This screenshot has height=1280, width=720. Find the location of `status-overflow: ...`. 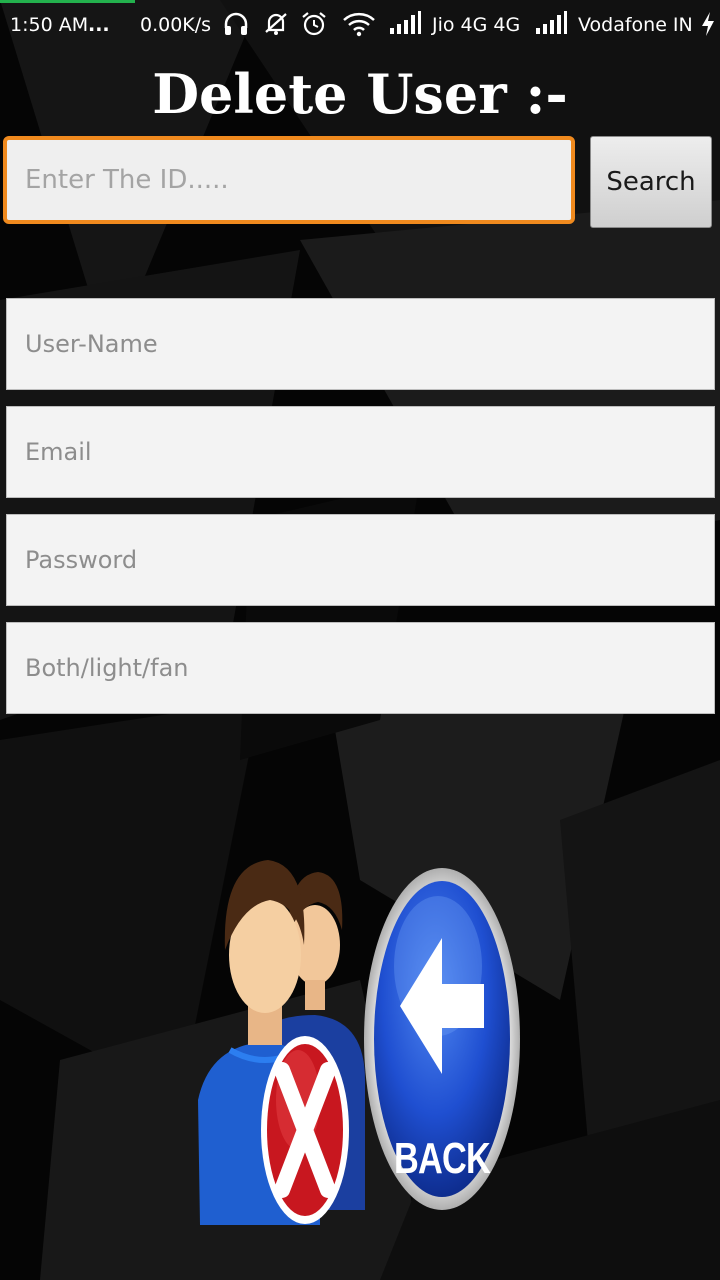

status-overflow: ... is located at coordinates (99, 25).